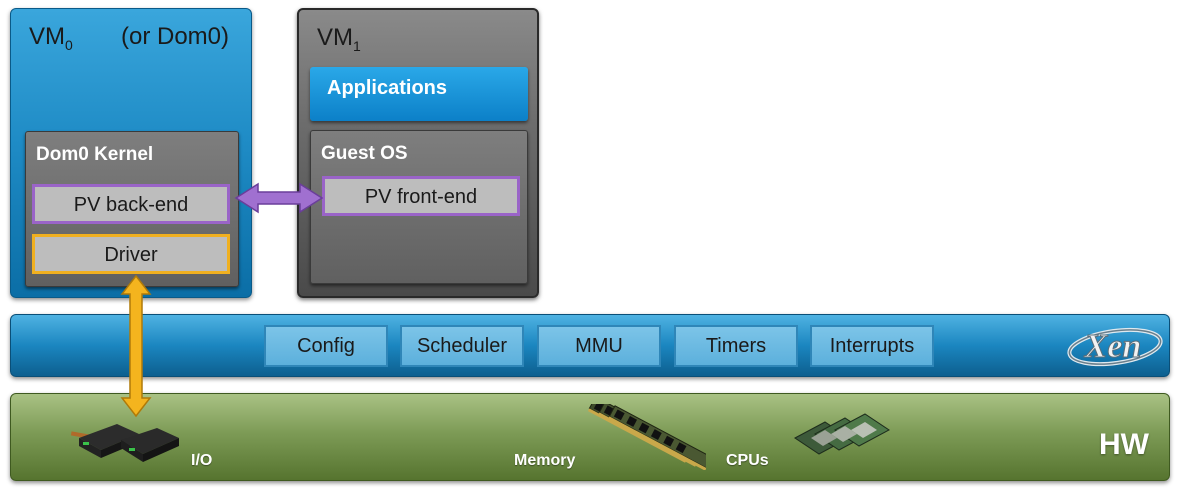 This screenshot has height=493, width=1182. What do you see at coordinates (339, 39) in the screenshot?
I see `vm1-title: VM1` at bounding box center [339, 39].